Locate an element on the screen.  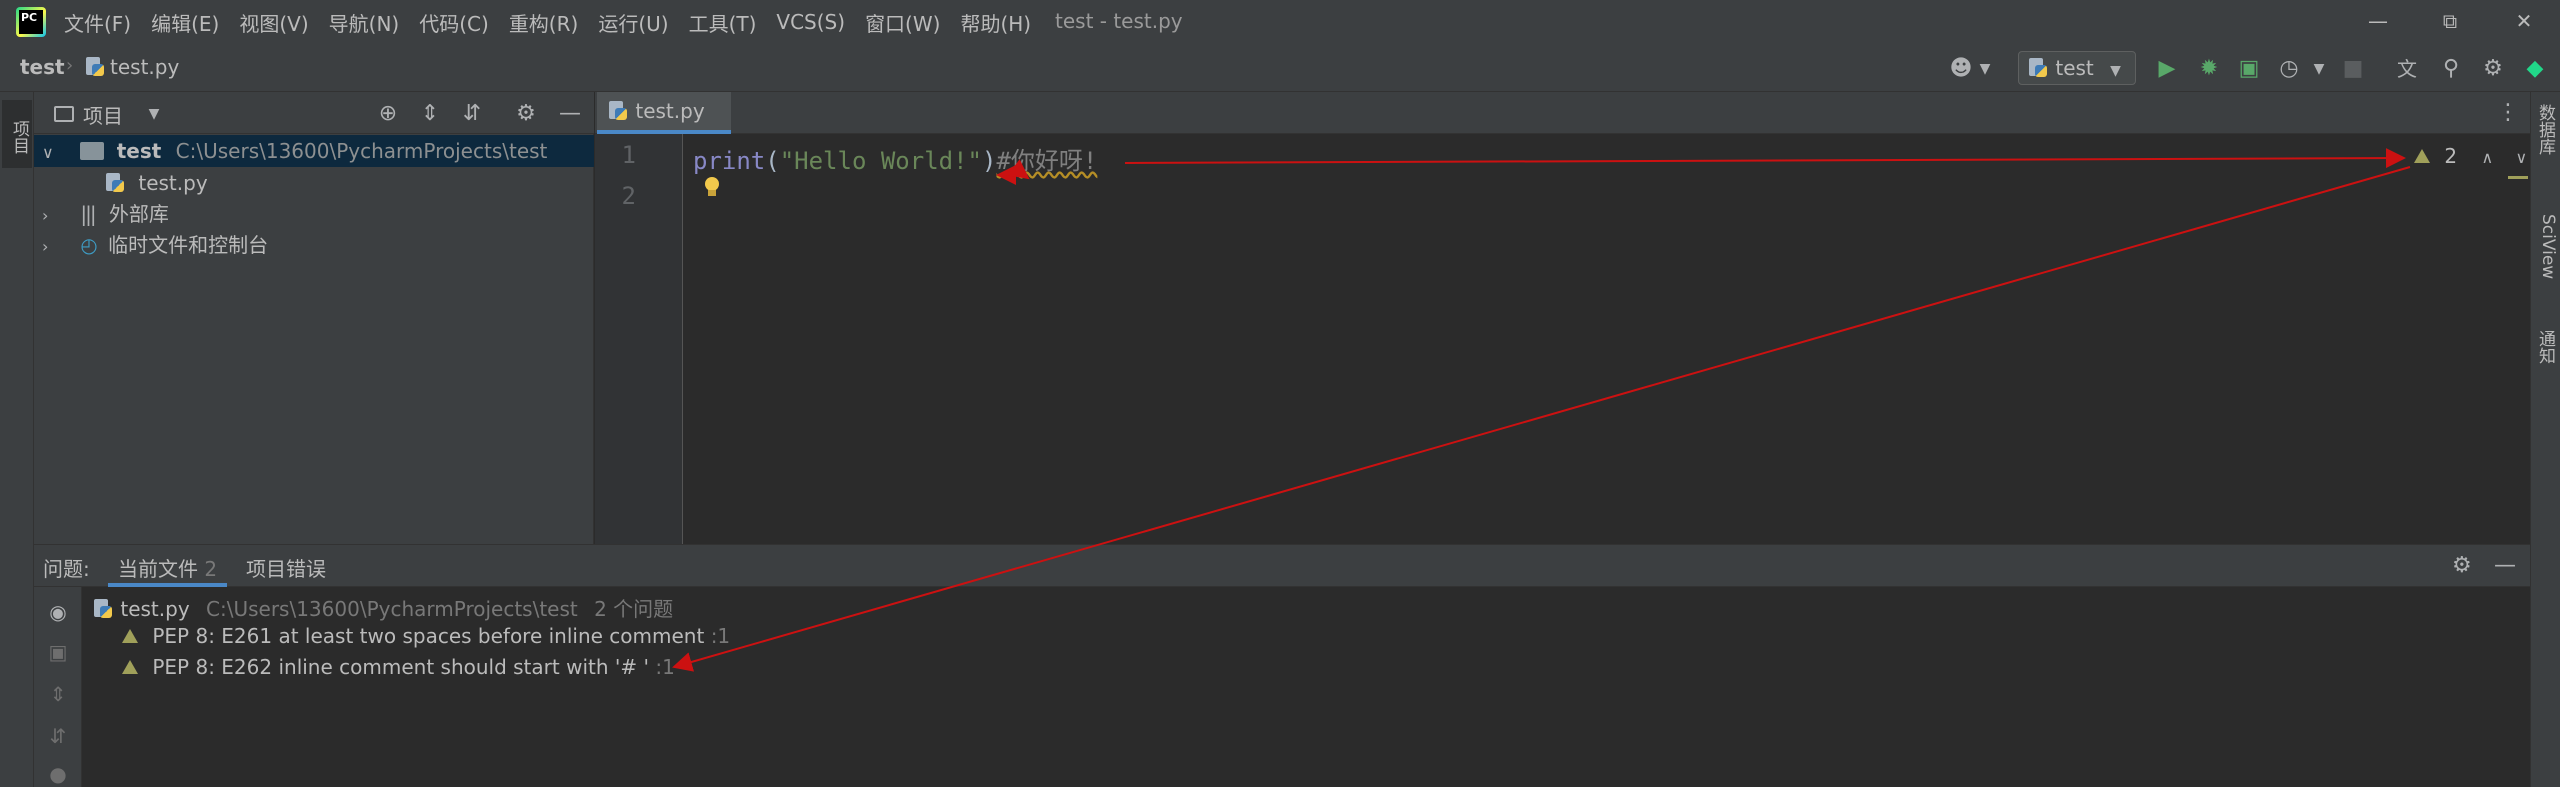
search-icon: ⚲ is located at coordinates (2451, 69).